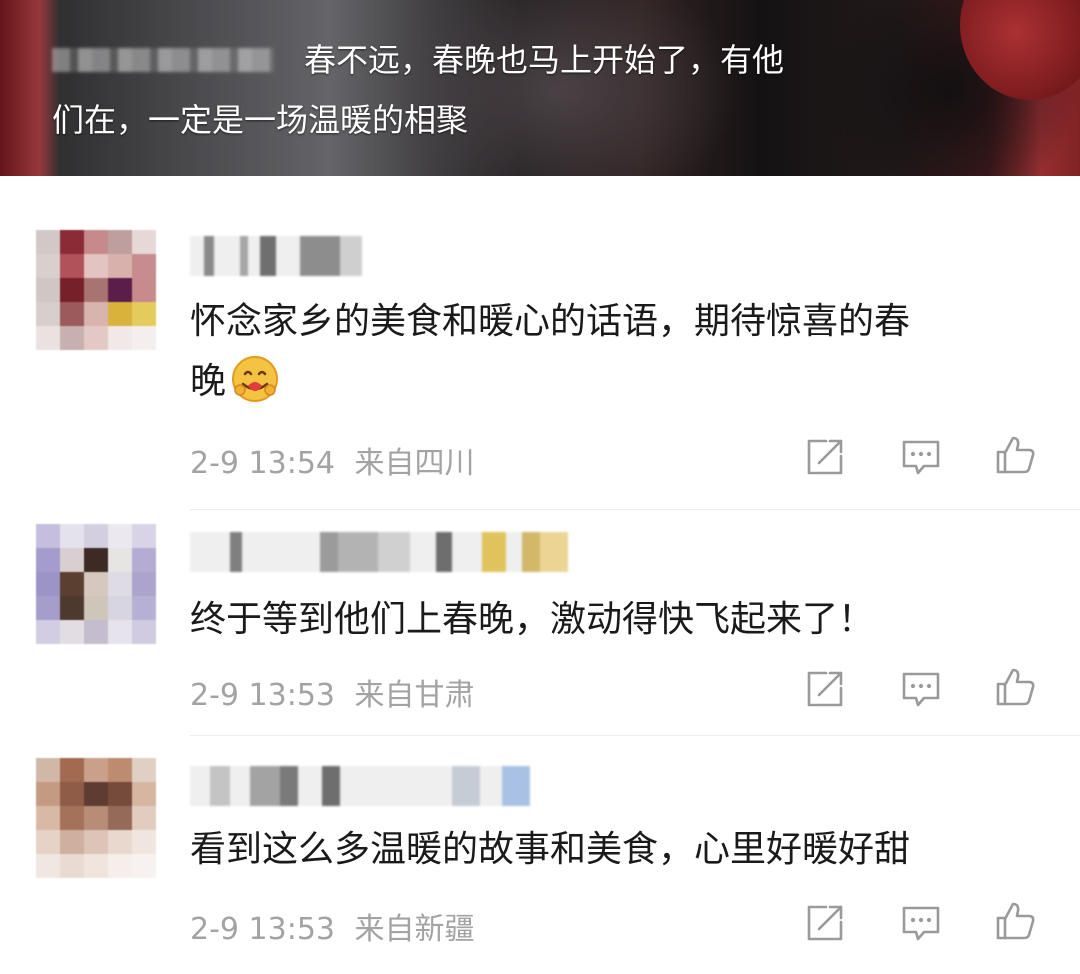  What do you see at coordinates (544, 60) in the screenshot?
I see `subtitle-line: 春不远，春晚也马上开始了，有他` at bounding box center [544, 60].